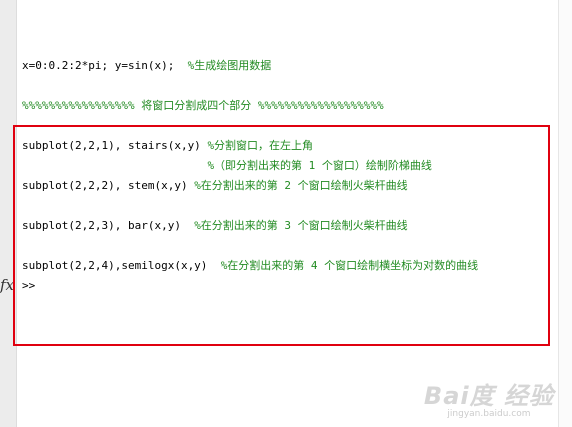  What do you see at coordinates (7, 285) in the screenshot?
I see `fx-function-icon: fx` at bounding box center [7, 285].